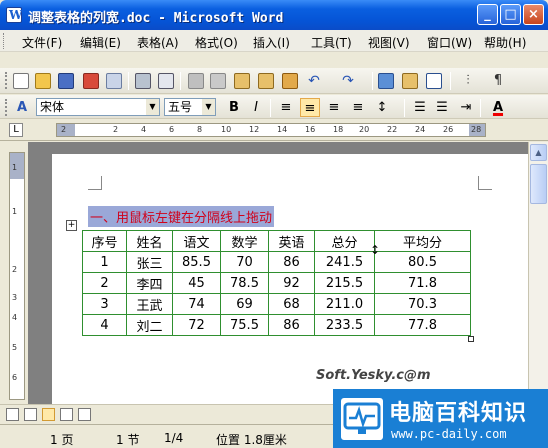 The width and height of the screenshot is (548, 448). I want to click on menu-edit: 编辑(E), so click(100, 42).